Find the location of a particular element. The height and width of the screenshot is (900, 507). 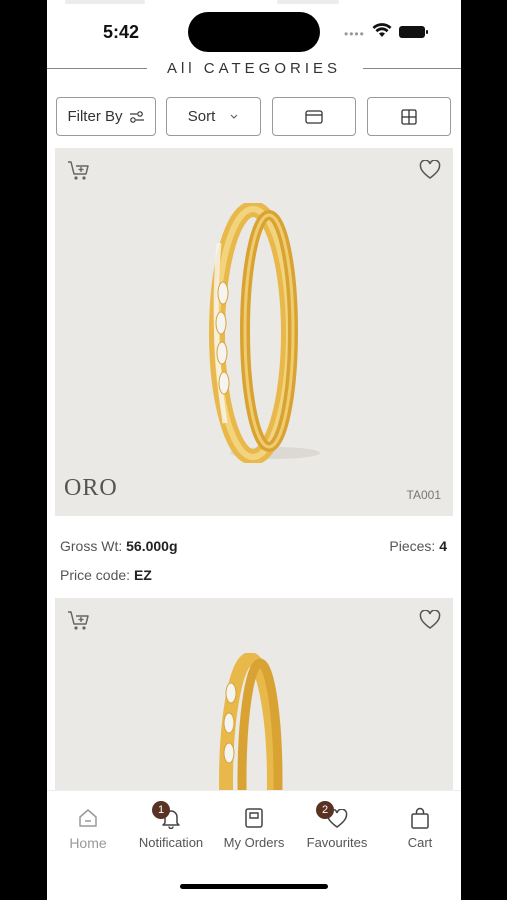

signal-icon: •••• is located at coordinates (354, 34).